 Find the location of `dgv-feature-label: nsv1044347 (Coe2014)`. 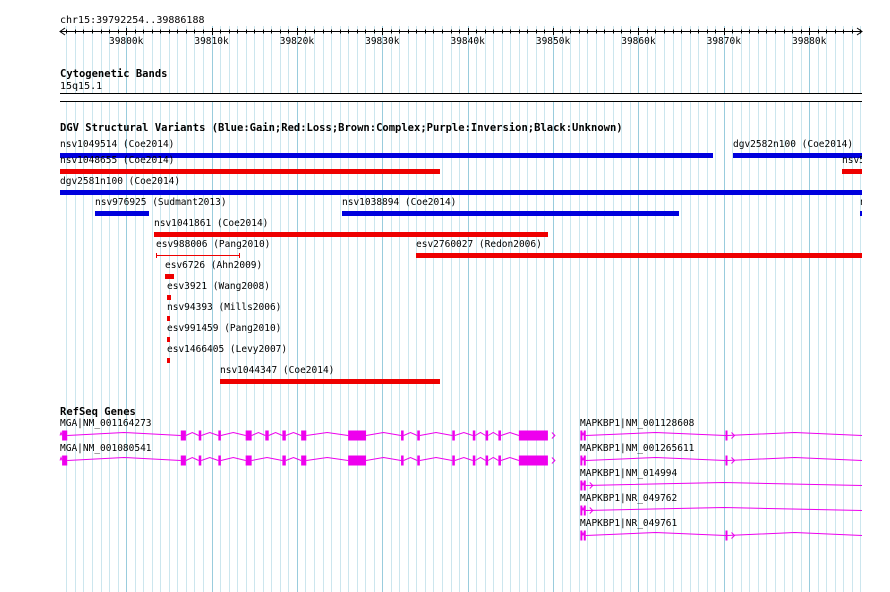

dgv-feature-label: nsv1044347 (Coe2014) is located at coordinates (277, 370).